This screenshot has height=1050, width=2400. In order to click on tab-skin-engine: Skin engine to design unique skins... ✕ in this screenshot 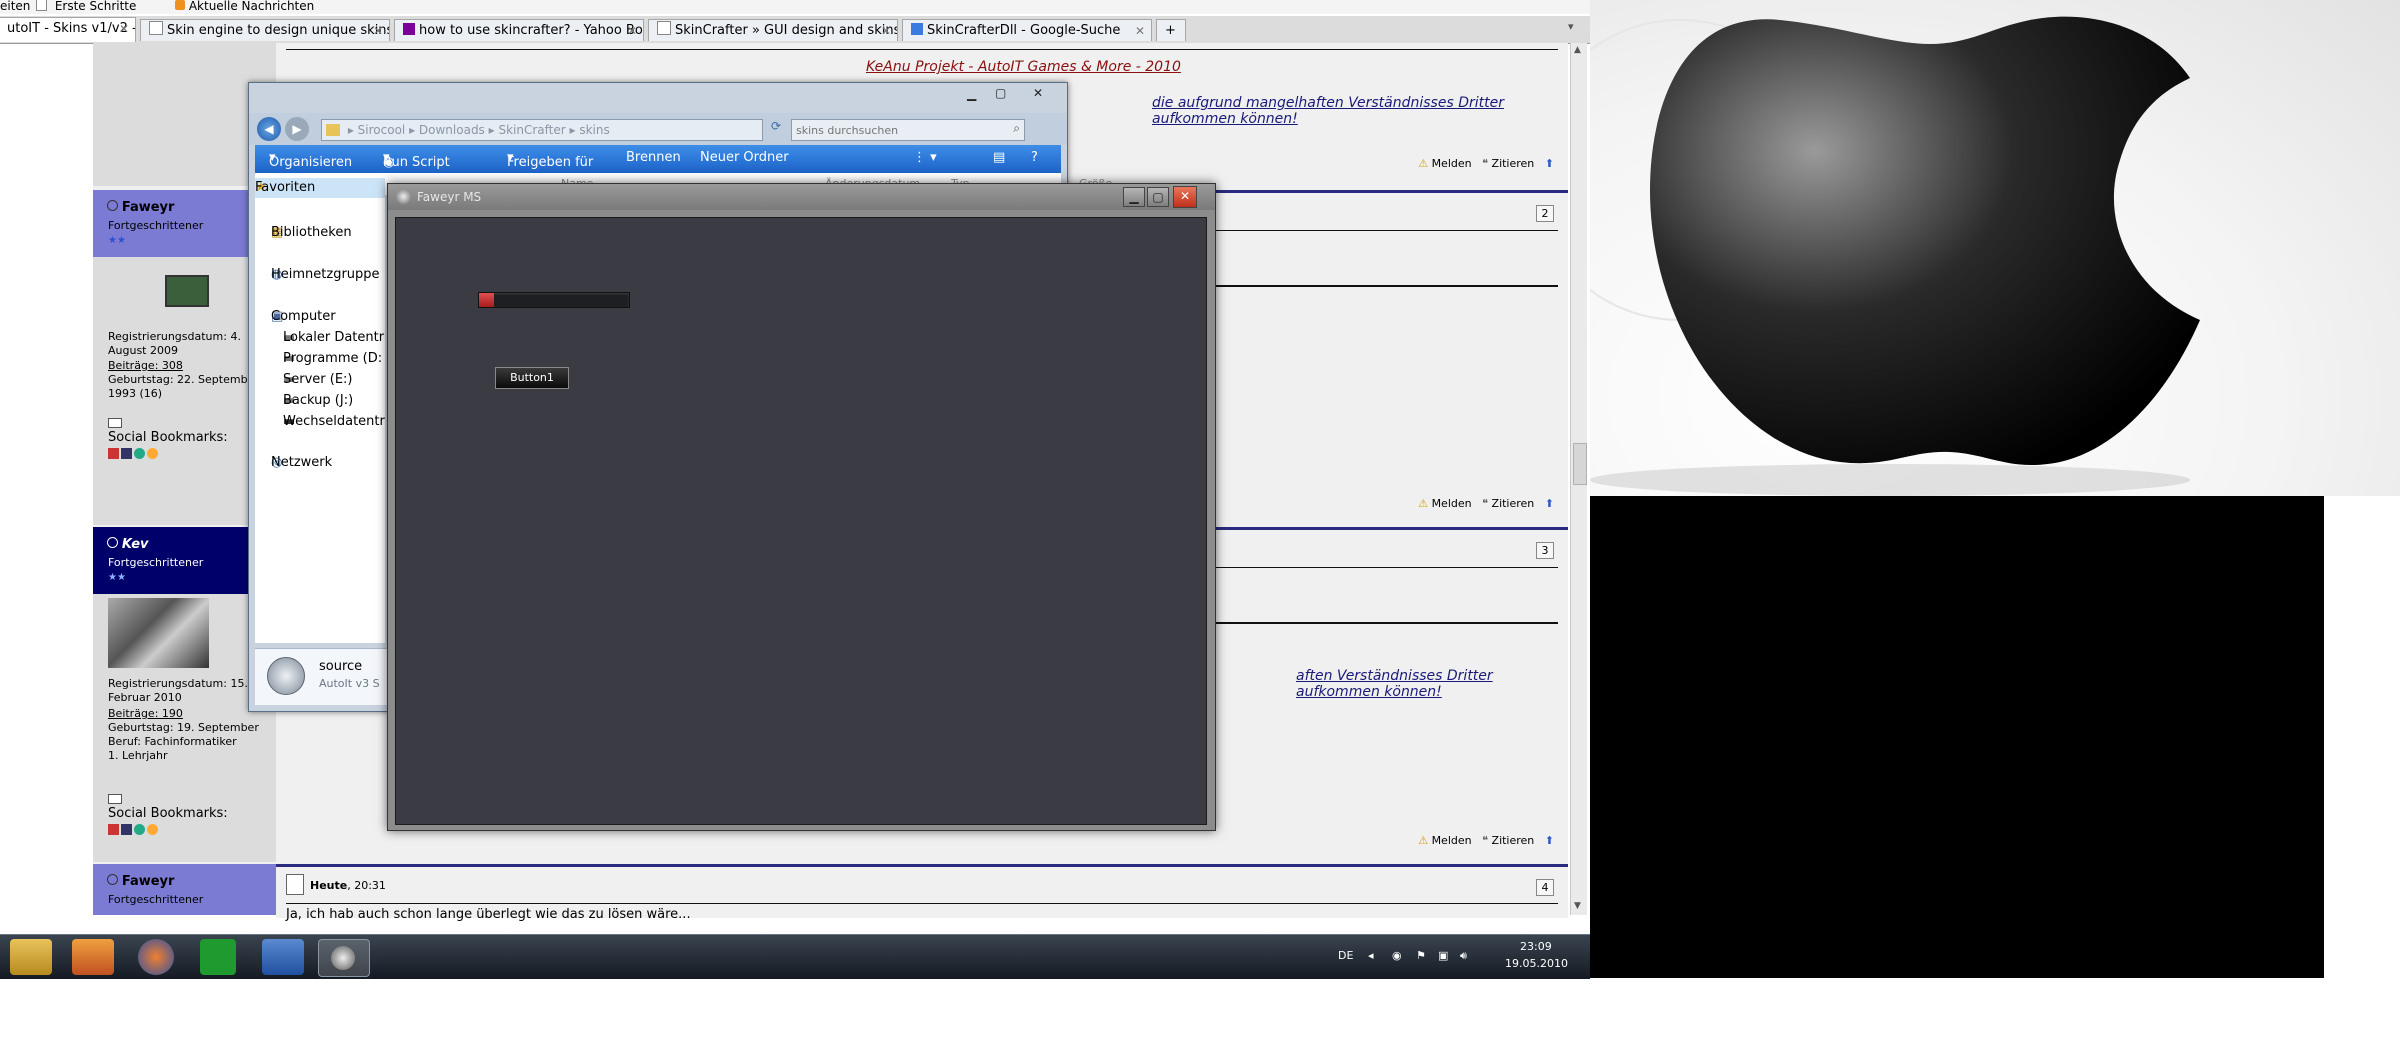, I will do `click(265, 30)`.